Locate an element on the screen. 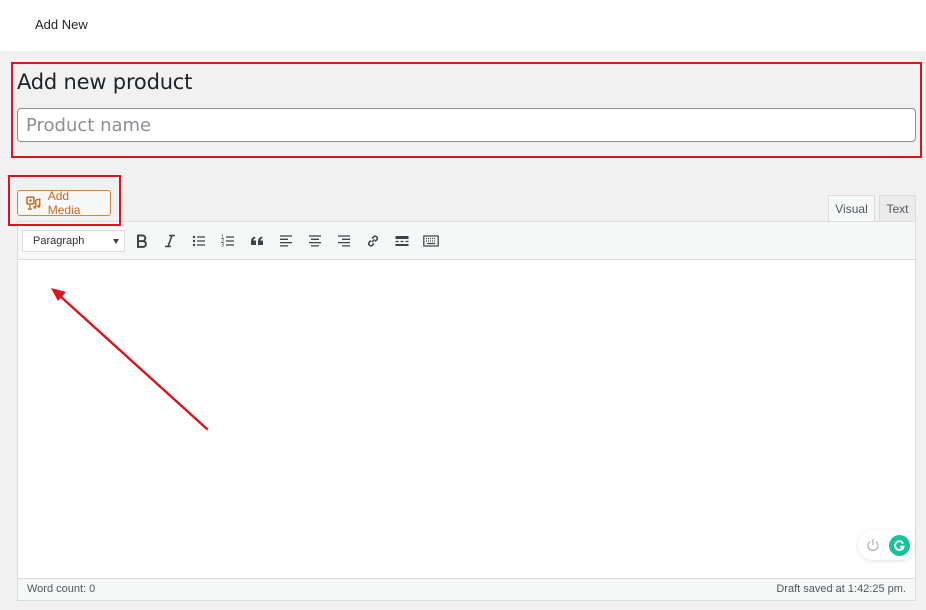 The width and height of the screenshot is (926, 610). insert-link-button is located at coordinates (373, 241).